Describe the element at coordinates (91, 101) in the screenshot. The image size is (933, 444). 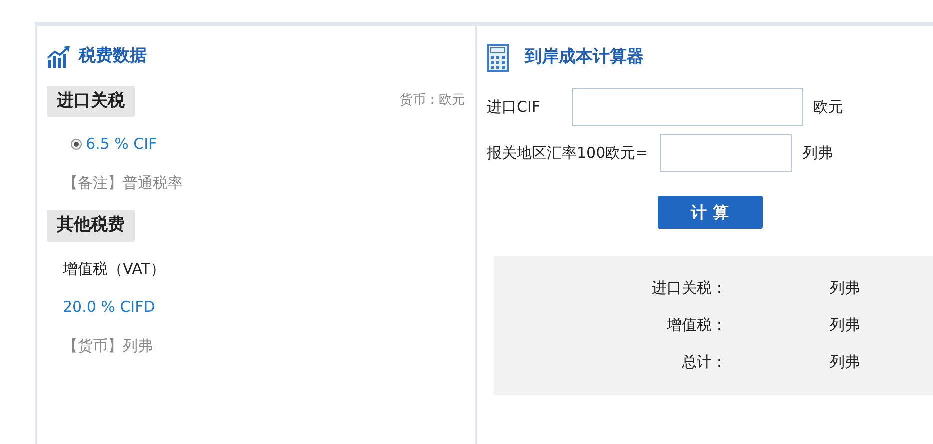
I see `section-heading: 进口关税` at that location.